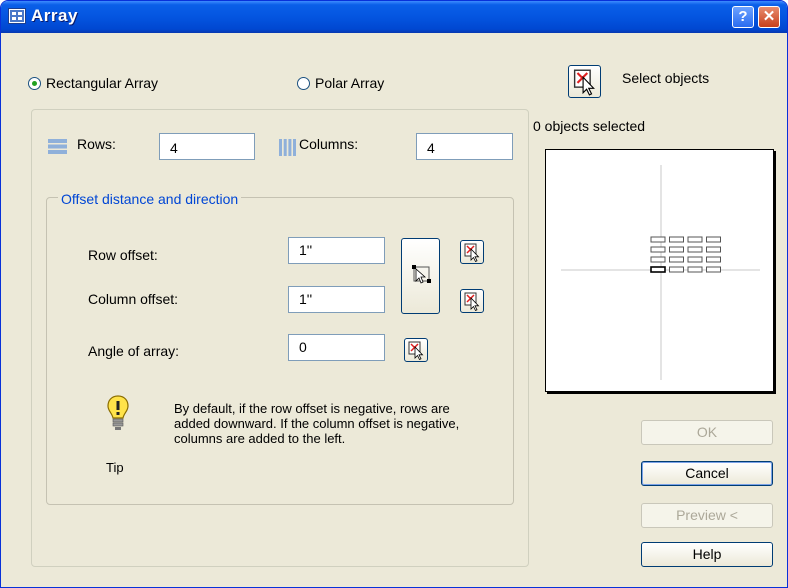 The image size is (788, 588). What do you see at coordinates (589, 126) in the screenshot?
I see `selection-status: 0 objects selected` at bounding box center [589, 126].